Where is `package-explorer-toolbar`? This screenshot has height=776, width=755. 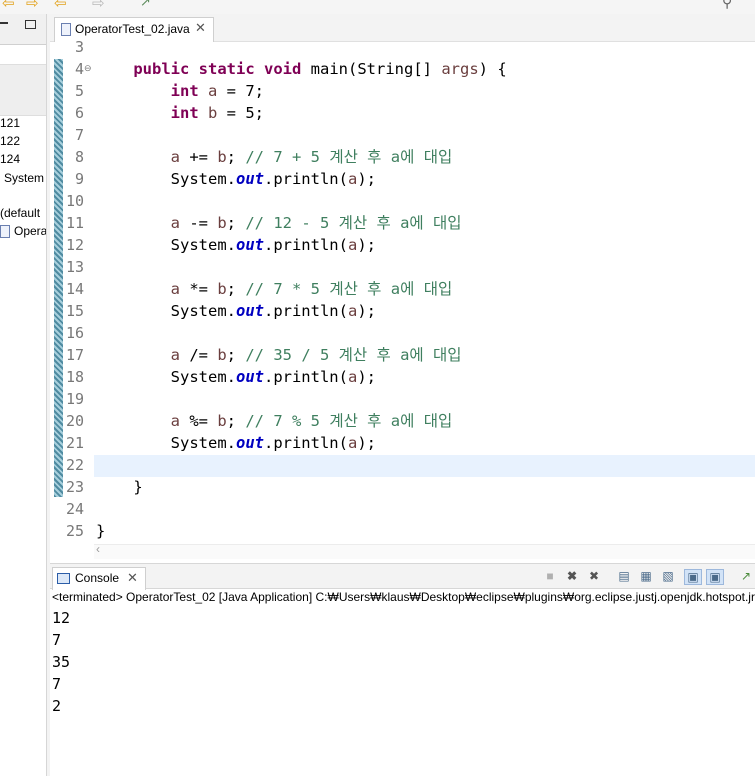
package-explorer-toolbar is located at coordinates (23, 29).